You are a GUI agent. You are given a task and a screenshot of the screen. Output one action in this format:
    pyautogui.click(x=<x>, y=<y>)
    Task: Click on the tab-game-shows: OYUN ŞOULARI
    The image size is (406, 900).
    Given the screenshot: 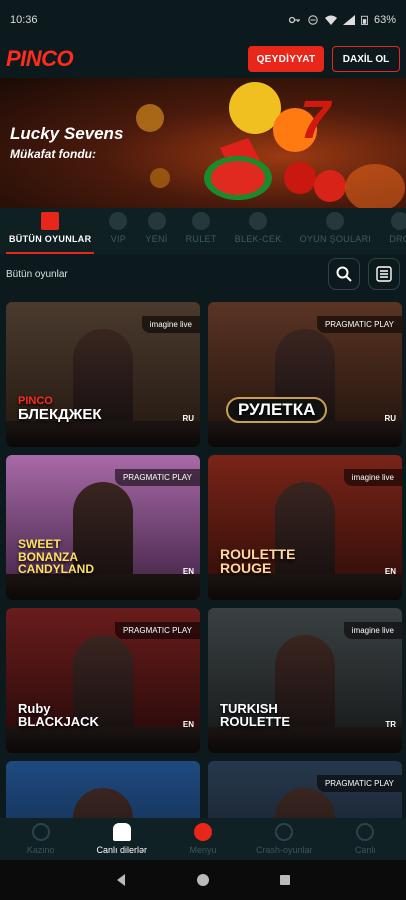 What is the action you would take?
    pyautogui.click(x=336, y=231)
    